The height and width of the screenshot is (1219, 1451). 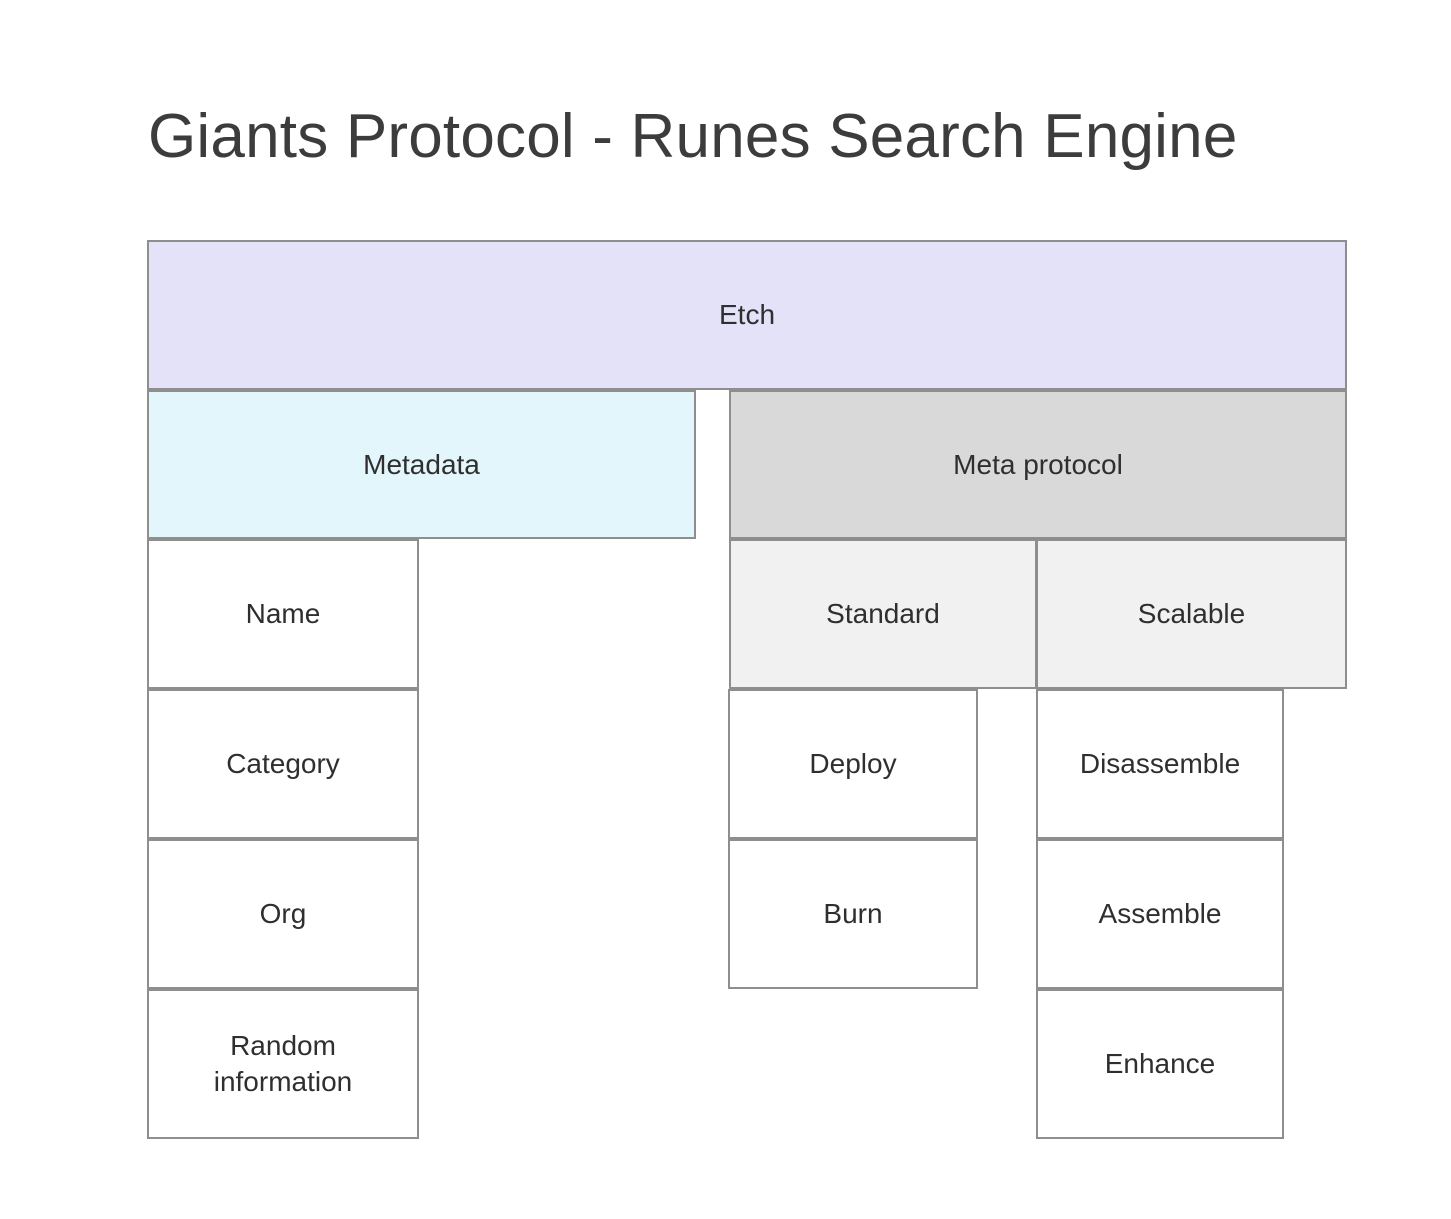 I want to click on node-metadata-label: Metadata, so click(x=421, y=464).